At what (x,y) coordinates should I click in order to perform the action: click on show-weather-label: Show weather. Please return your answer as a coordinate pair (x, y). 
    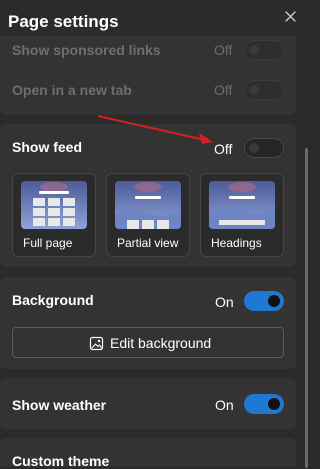
    Looking at the image, I should click on (59, 405).